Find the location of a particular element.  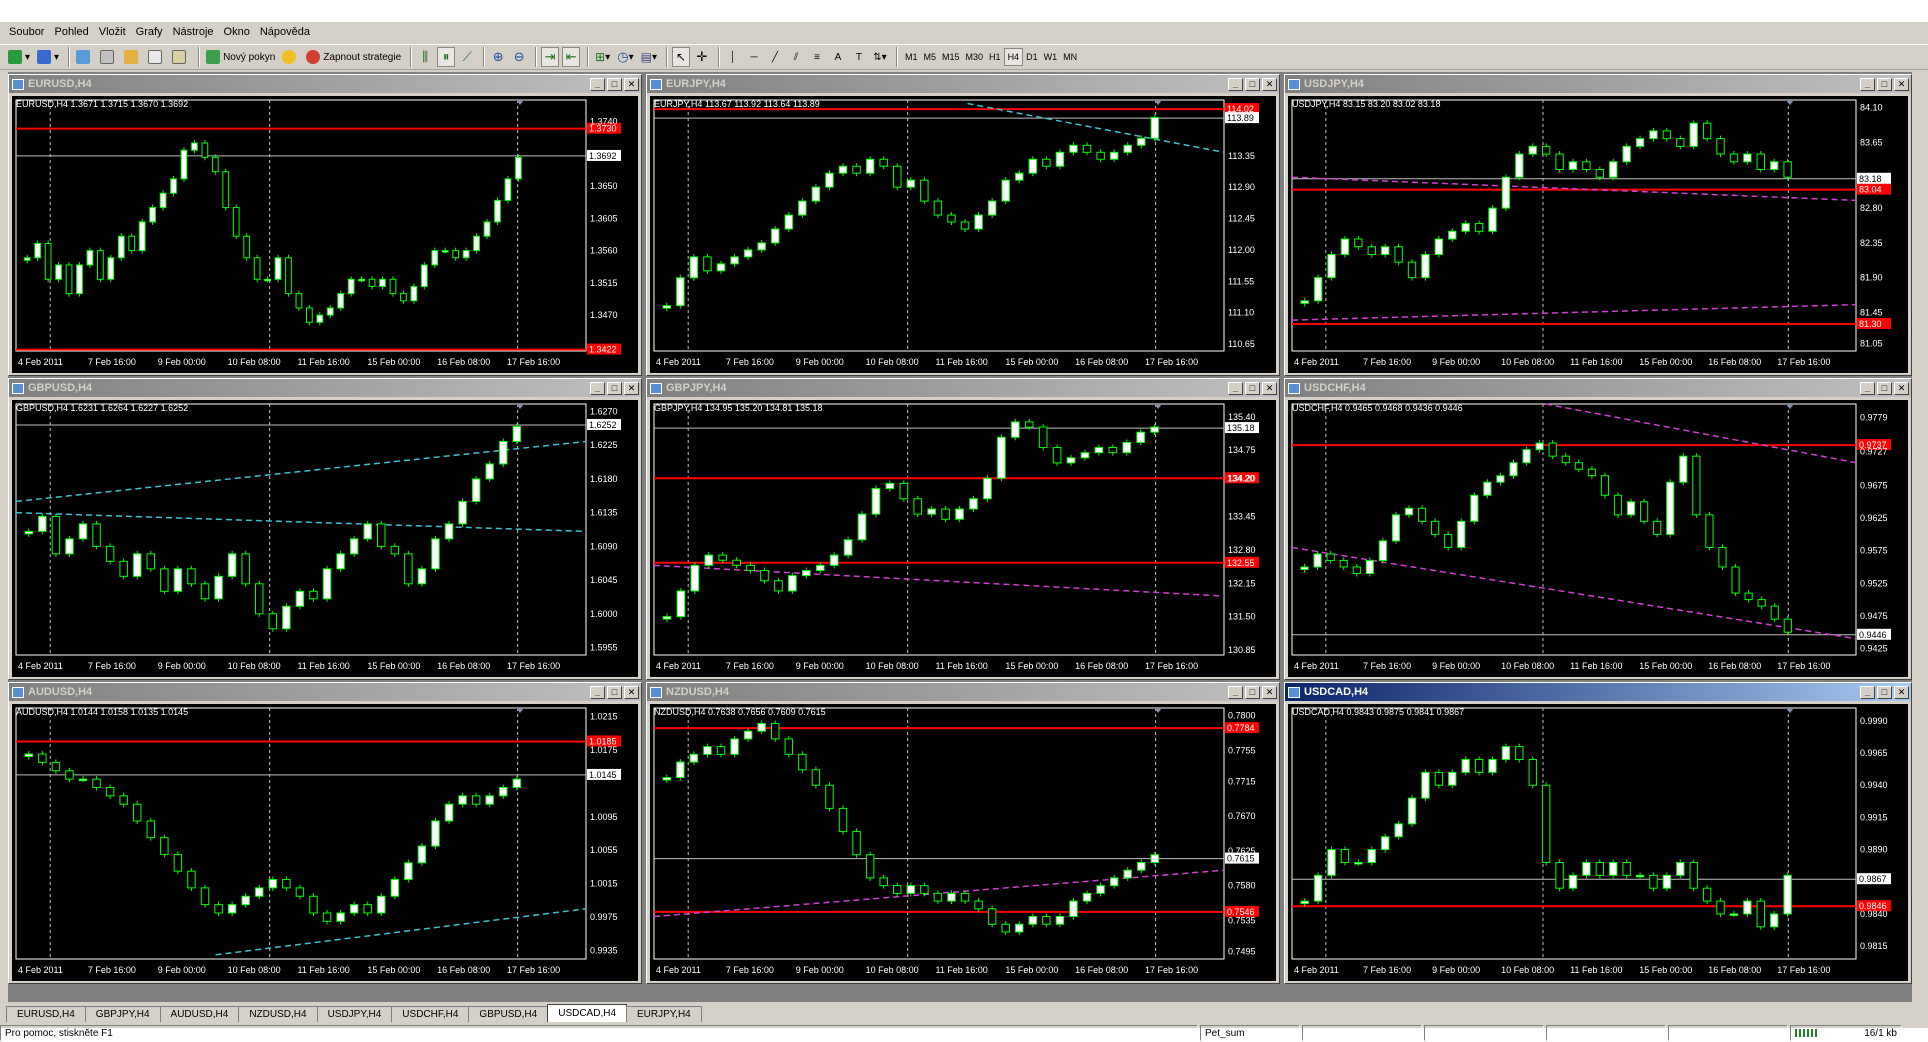

trendline-button: ╱ is located at coordinates (775, 57).